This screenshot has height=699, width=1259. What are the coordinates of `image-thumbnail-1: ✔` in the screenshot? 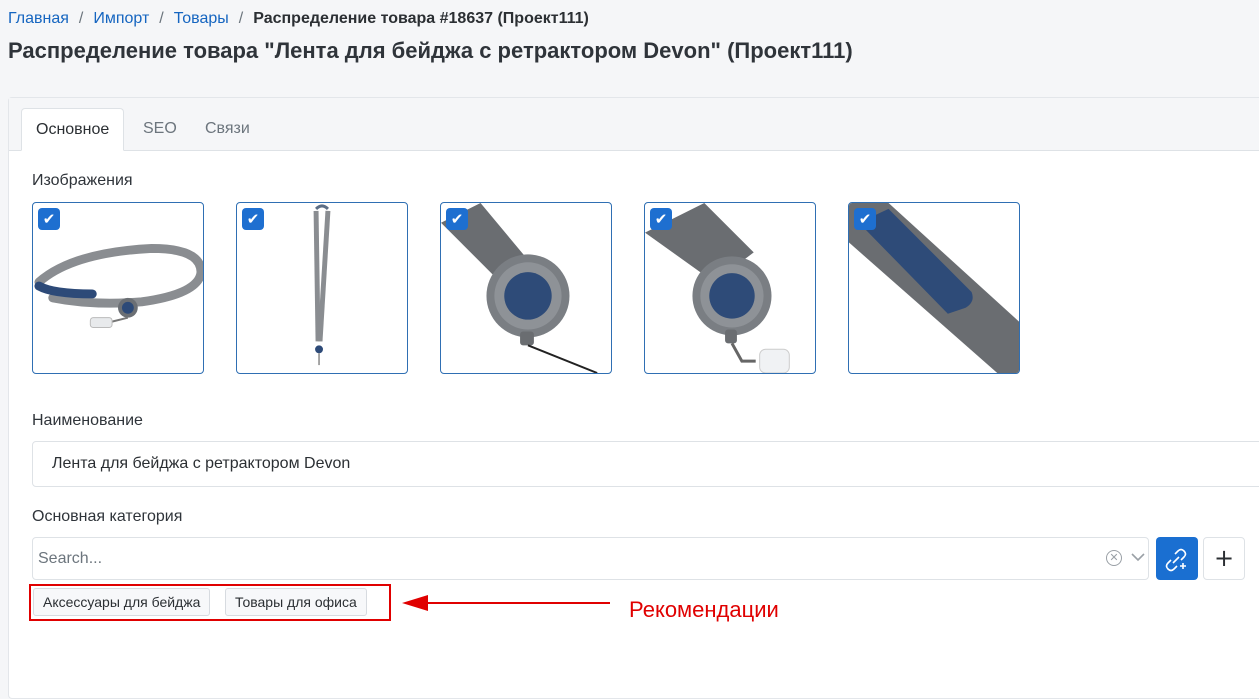 It's located at (118, 288).